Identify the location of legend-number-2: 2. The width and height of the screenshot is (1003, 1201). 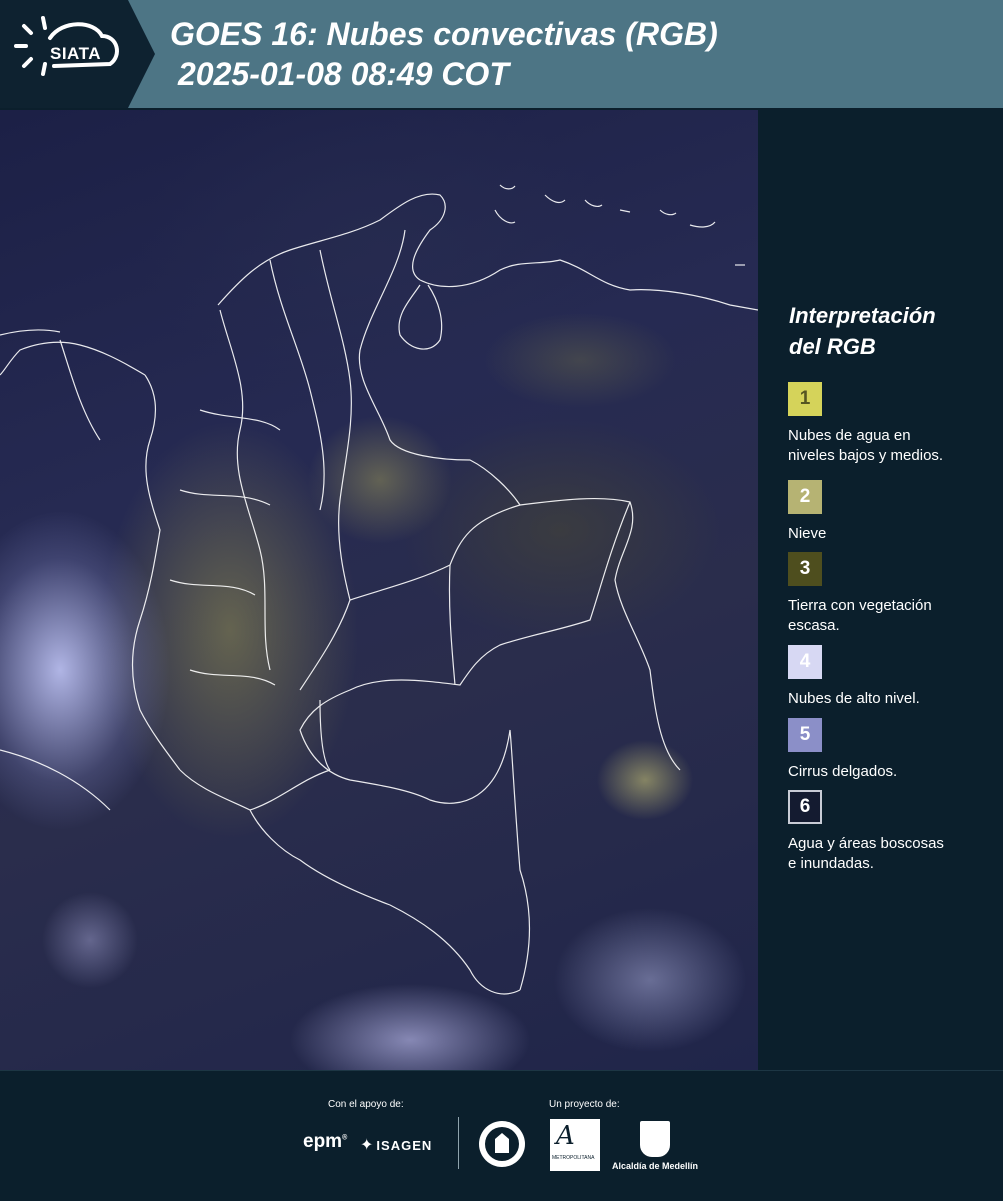
(805, 496).